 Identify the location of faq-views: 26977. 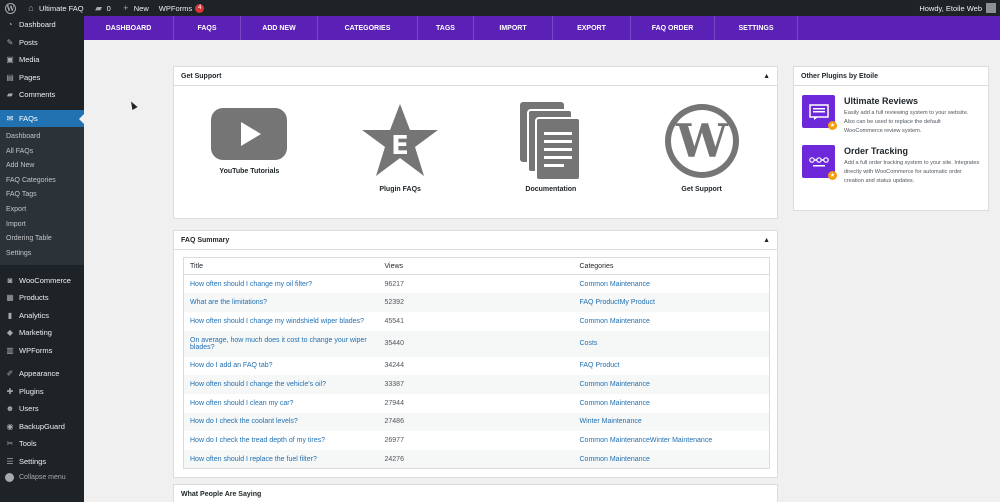
(394, 441).